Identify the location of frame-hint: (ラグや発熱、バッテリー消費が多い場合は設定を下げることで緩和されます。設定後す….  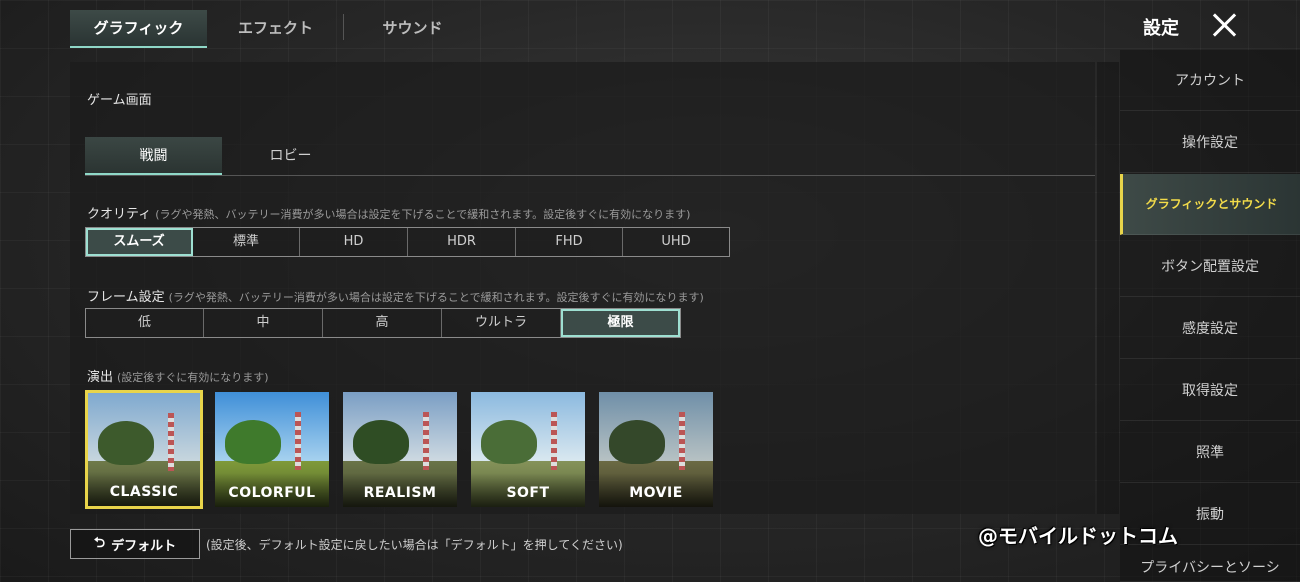
(436, 297).